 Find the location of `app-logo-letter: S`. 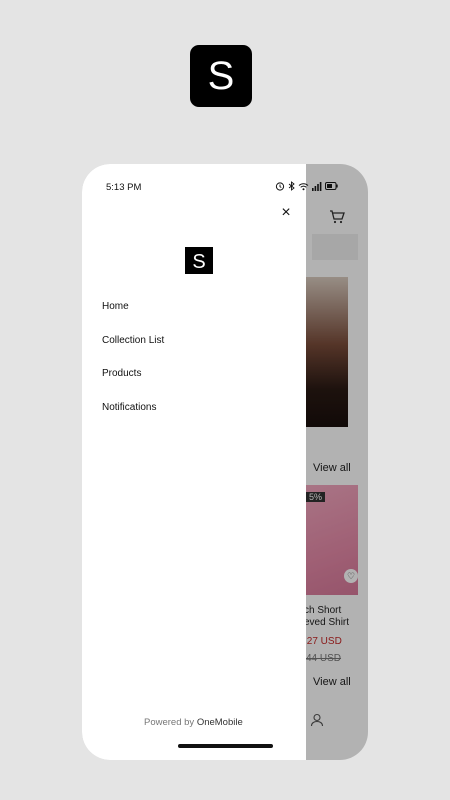

app-logo-letter: S is located at coordinates (221, 76).